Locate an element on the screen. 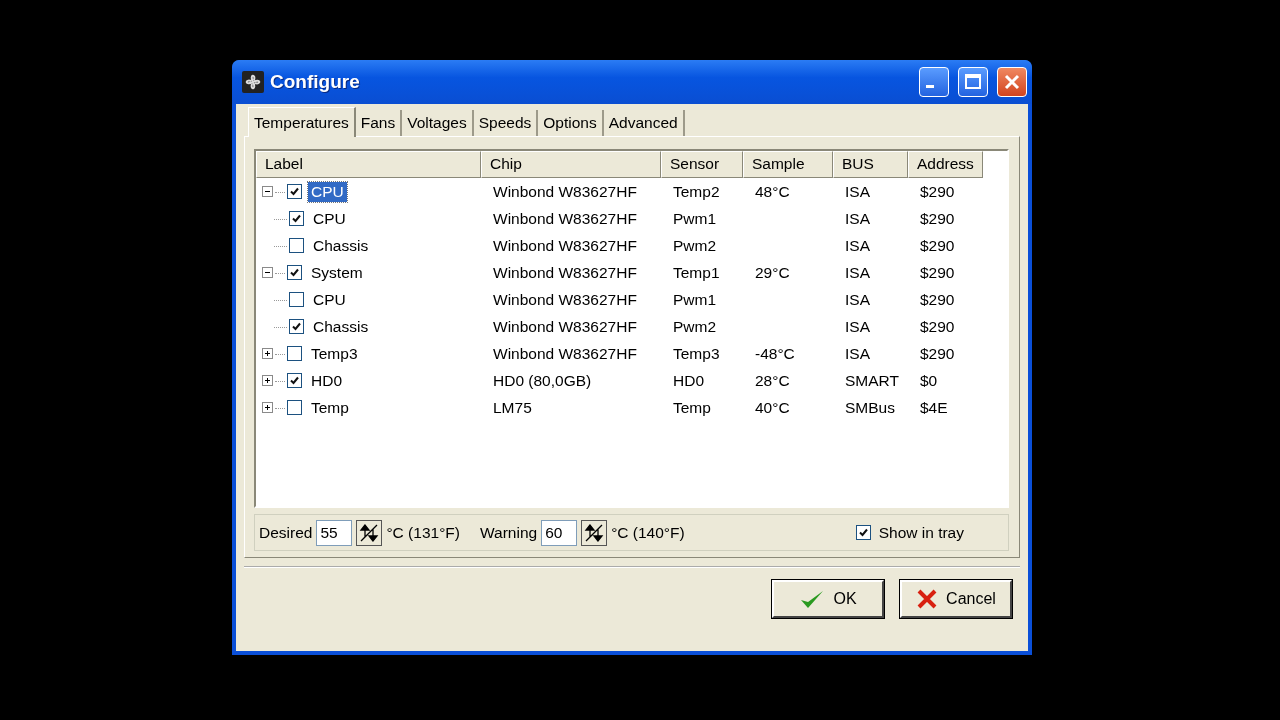  maximize-button is located at coordinates (973, 82).